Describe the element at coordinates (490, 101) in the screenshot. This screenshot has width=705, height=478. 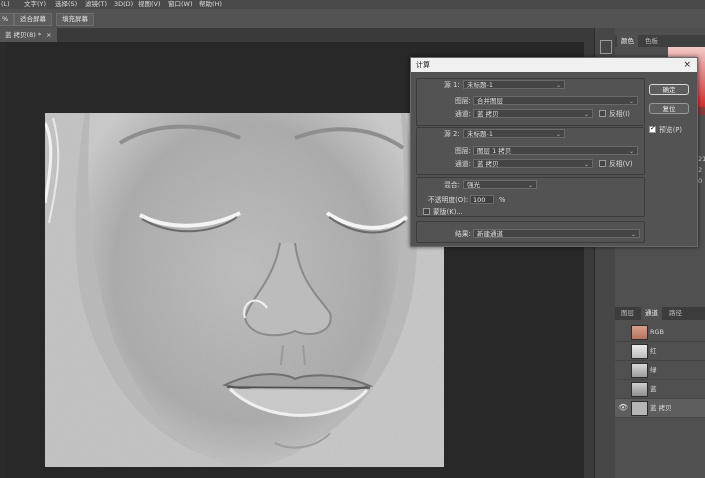
I see `source1-layer-value: 合并图层` at that location.